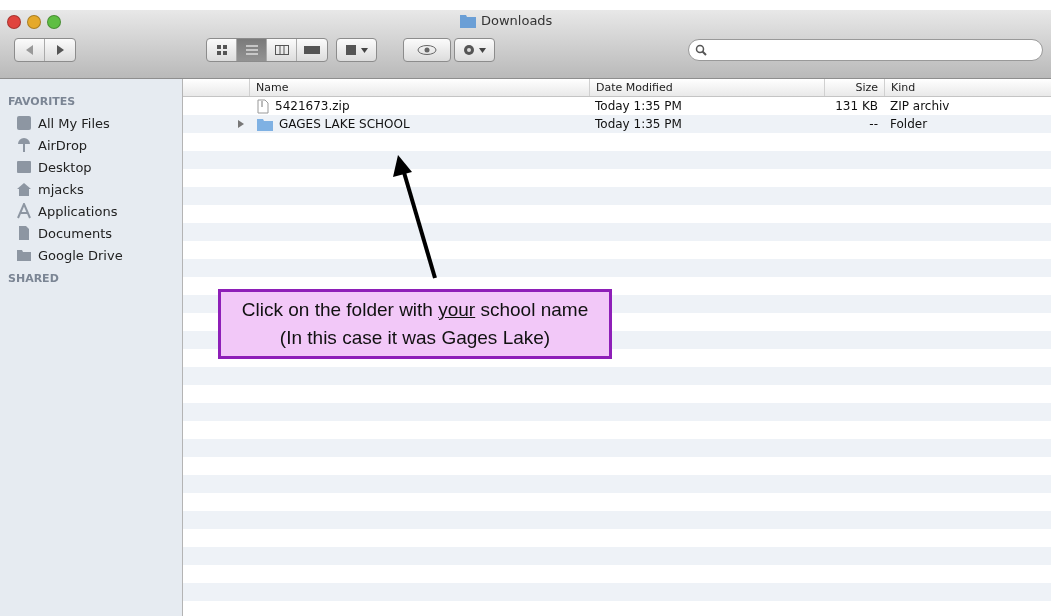 This screenshot has height=616, width=1051. What do you see at coordinates (34, 22) in the screenshot?
I see `minimize-button` at bounding box center [34, 22].